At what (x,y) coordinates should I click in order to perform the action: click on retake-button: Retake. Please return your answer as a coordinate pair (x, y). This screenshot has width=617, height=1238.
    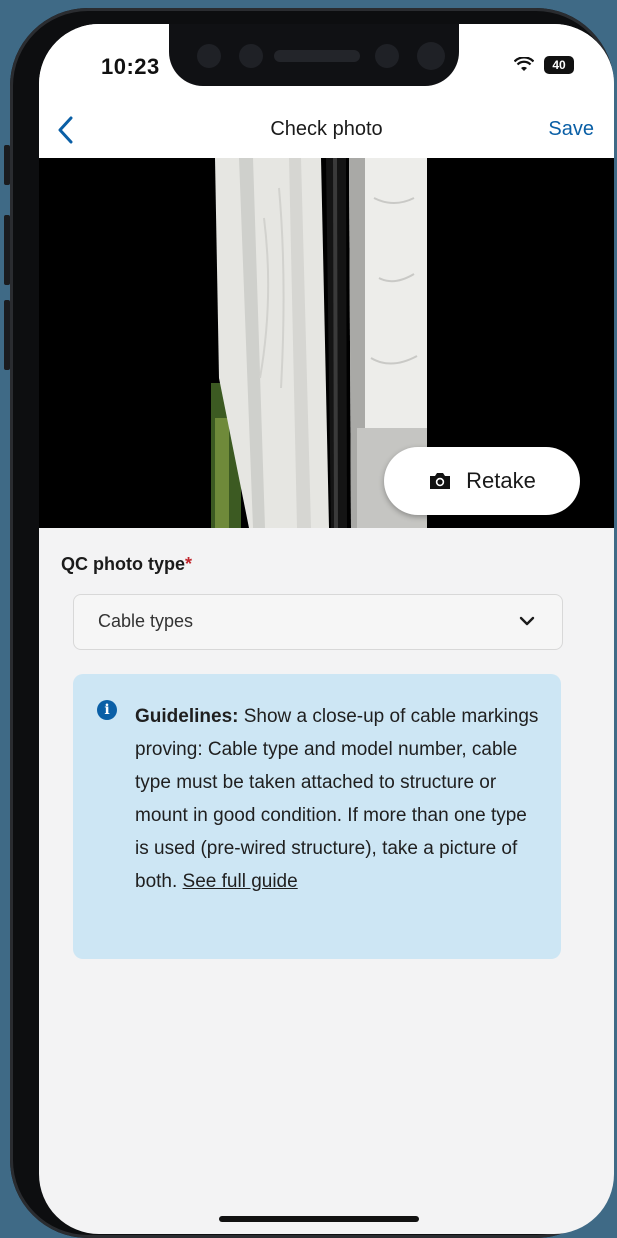
    Looking at the image, I should click on (482, 481).